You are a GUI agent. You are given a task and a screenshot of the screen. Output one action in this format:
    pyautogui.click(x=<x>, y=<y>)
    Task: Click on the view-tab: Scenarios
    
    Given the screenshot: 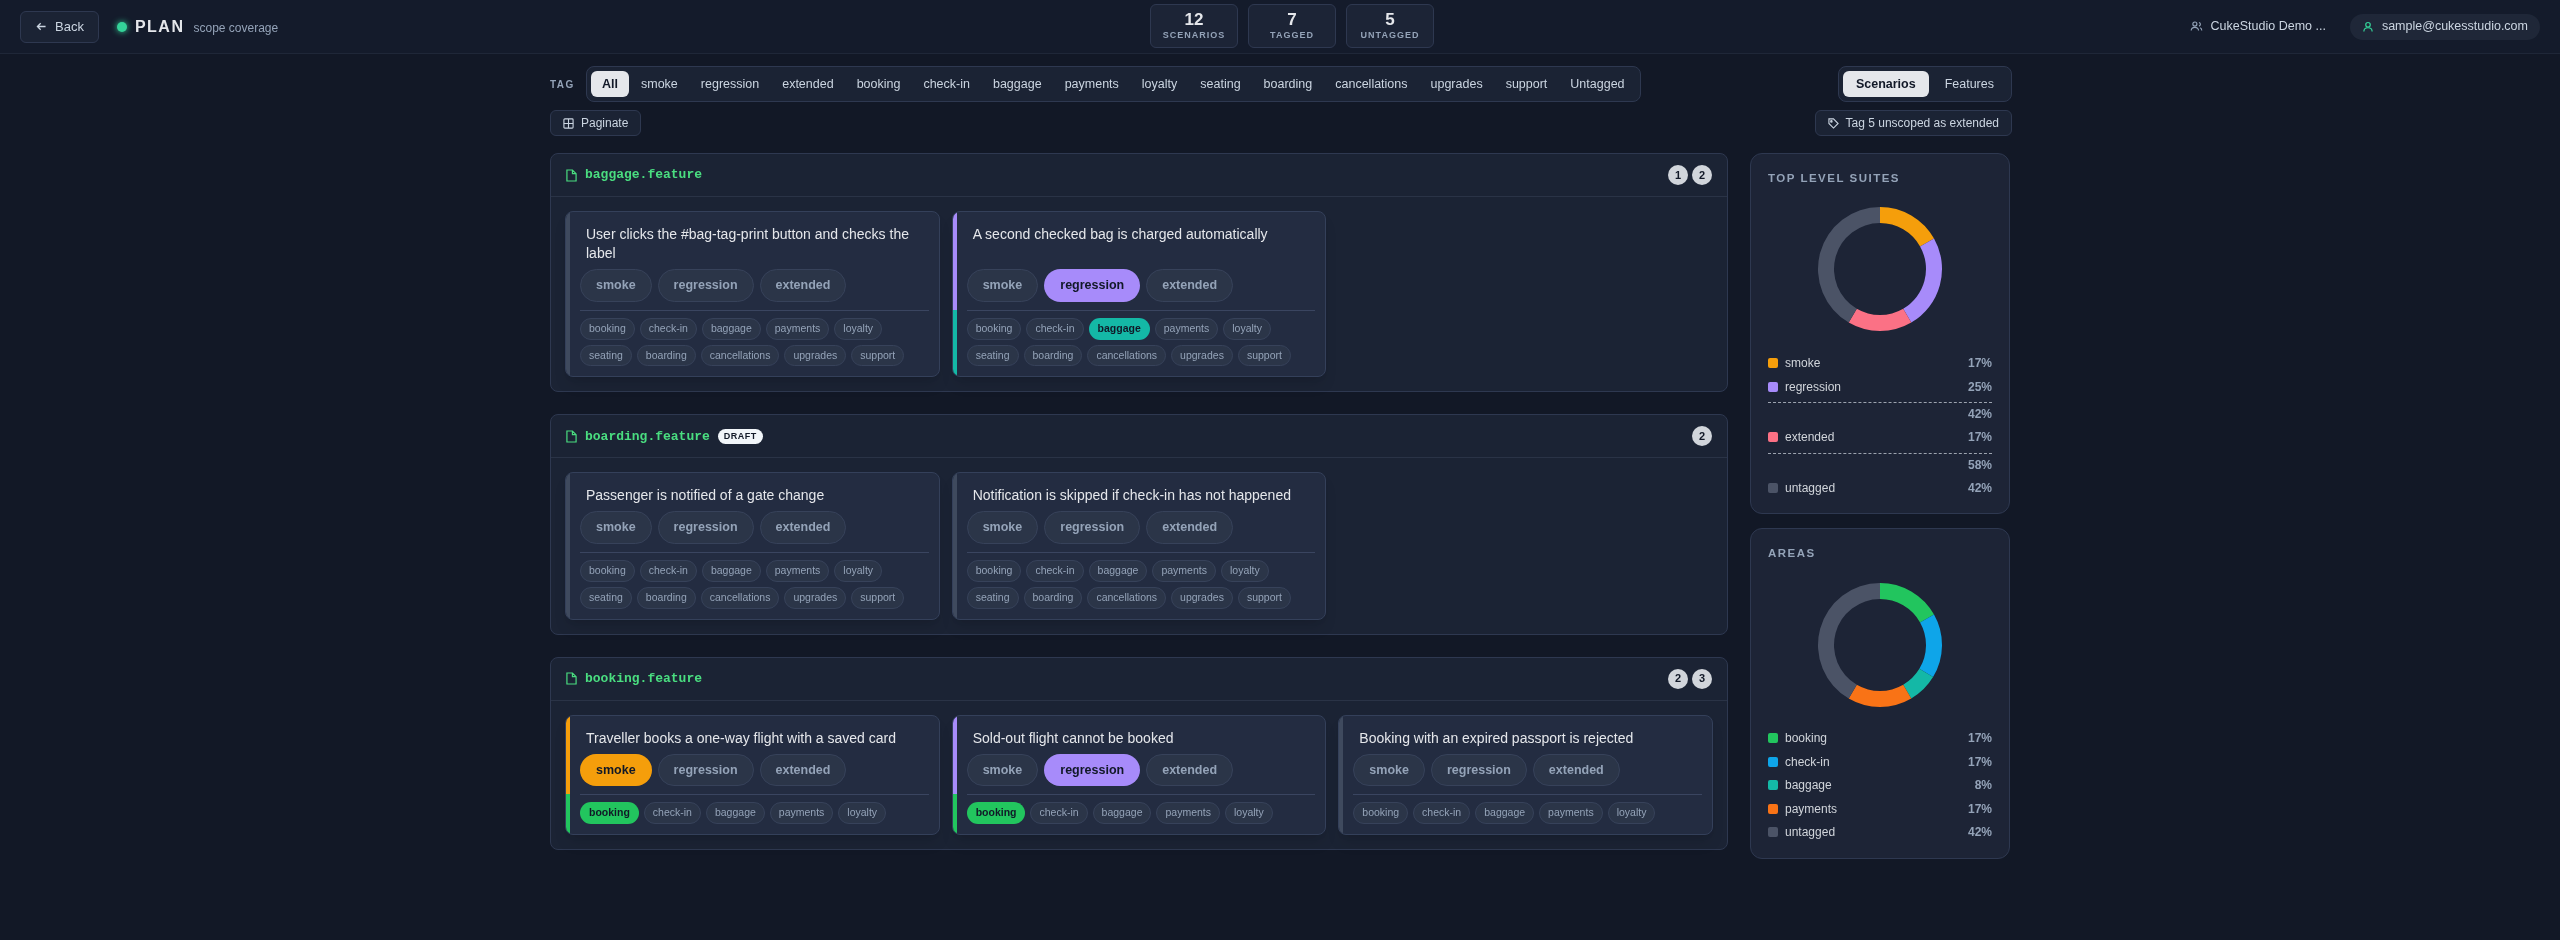 What is the action you would take?
    pyautogui.click(x=1885, y=84)
    